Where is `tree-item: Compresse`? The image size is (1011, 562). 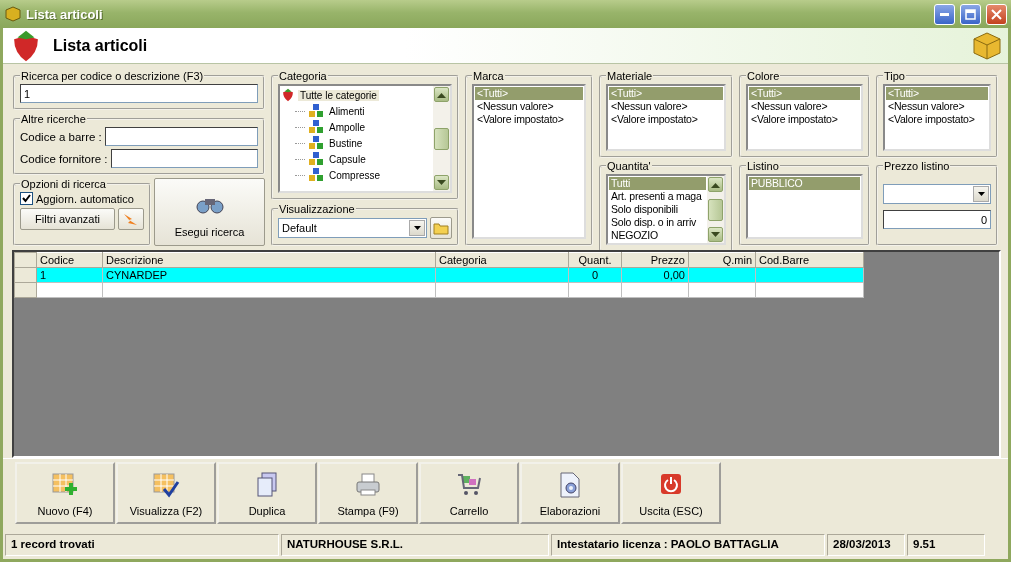
tree-item: Compresse is located at coordinates (355, 175).